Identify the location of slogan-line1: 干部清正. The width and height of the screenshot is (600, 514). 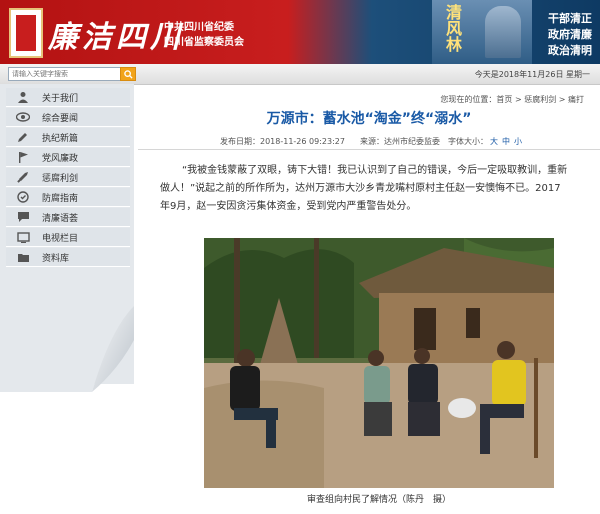
(570, 18).